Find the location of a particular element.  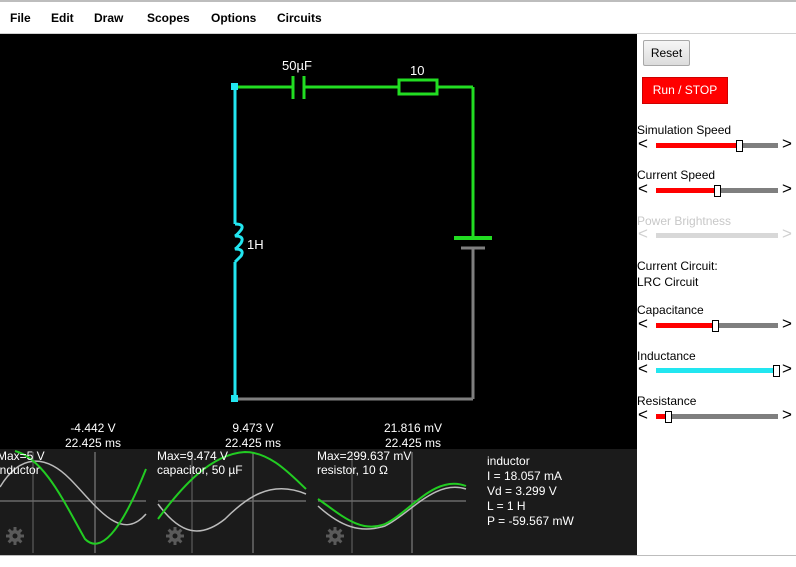

info-line-0: inductor is located at coordinates (508, 461).